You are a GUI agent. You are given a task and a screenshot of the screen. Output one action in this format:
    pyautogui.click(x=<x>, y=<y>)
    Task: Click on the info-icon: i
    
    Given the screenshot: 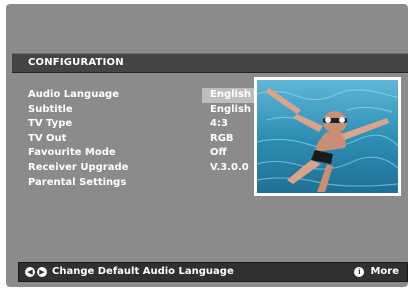 What is the action you would take?
    pyautogui.click(x=359, y=272)
    